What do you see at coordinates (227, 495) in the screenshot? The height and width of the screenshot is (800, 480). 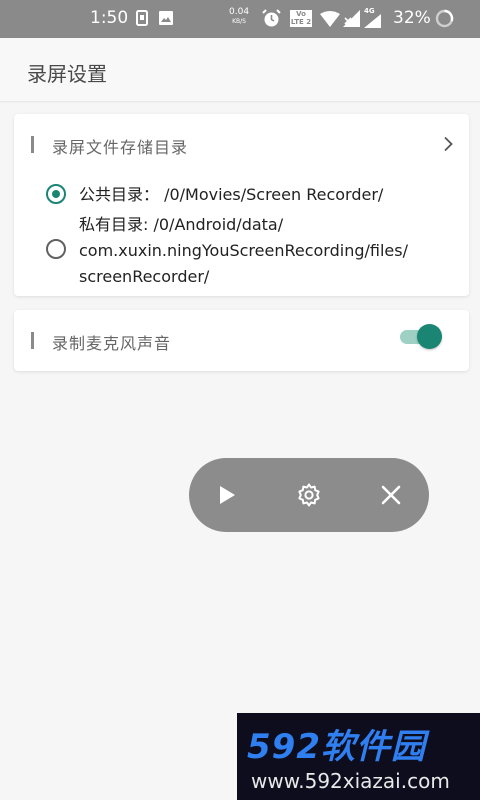 I see `play-icon` at bounding box center [227, 495].